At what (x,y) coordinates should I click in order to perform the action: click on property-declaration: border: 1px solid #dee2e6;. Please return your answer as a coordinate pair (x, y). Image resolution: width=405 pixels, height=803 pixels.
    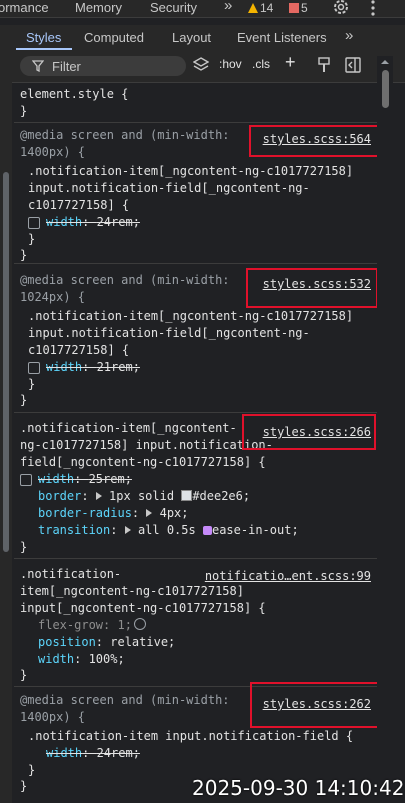
    Looking at the image, I should click on (144, 496).